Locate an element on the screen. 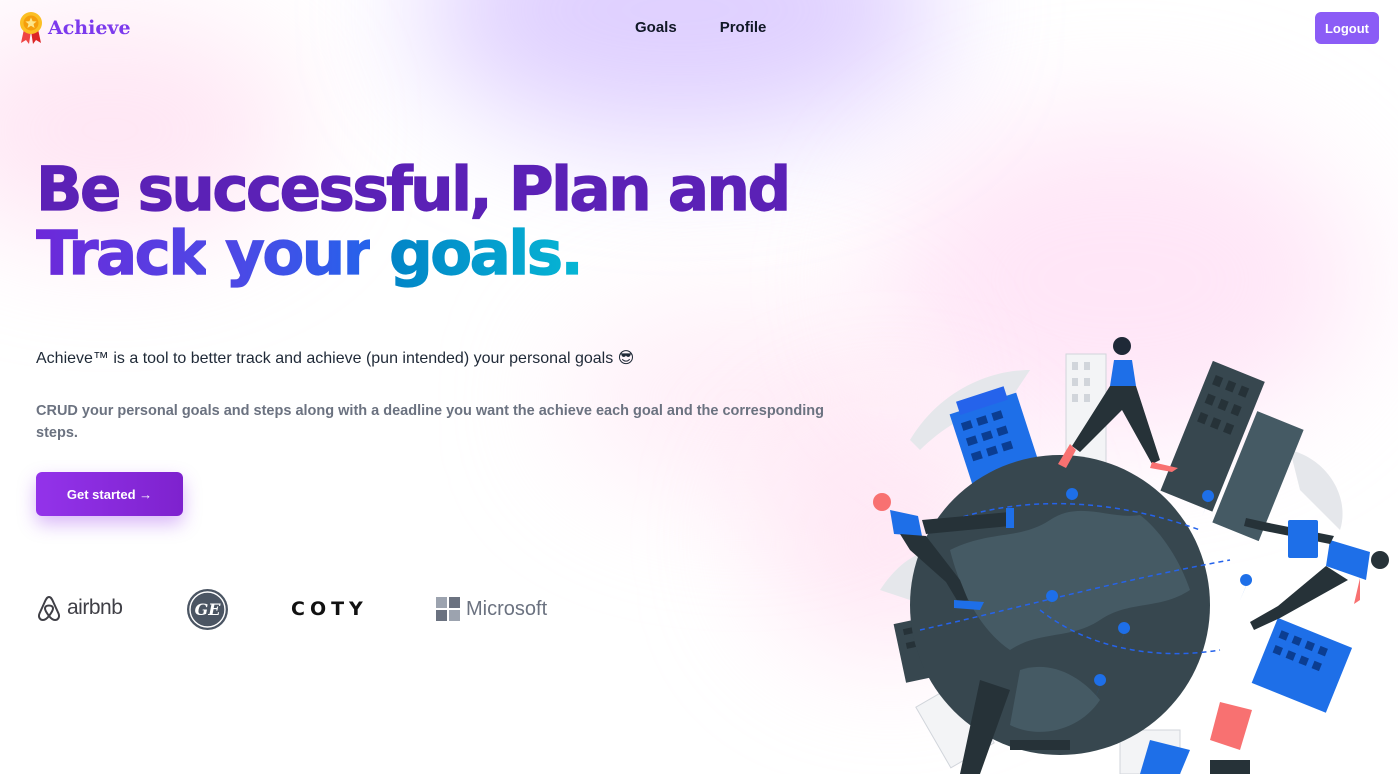 The image size is (1398, 774). logo-airbnb: airbnb is located at coordinates (79, 608).